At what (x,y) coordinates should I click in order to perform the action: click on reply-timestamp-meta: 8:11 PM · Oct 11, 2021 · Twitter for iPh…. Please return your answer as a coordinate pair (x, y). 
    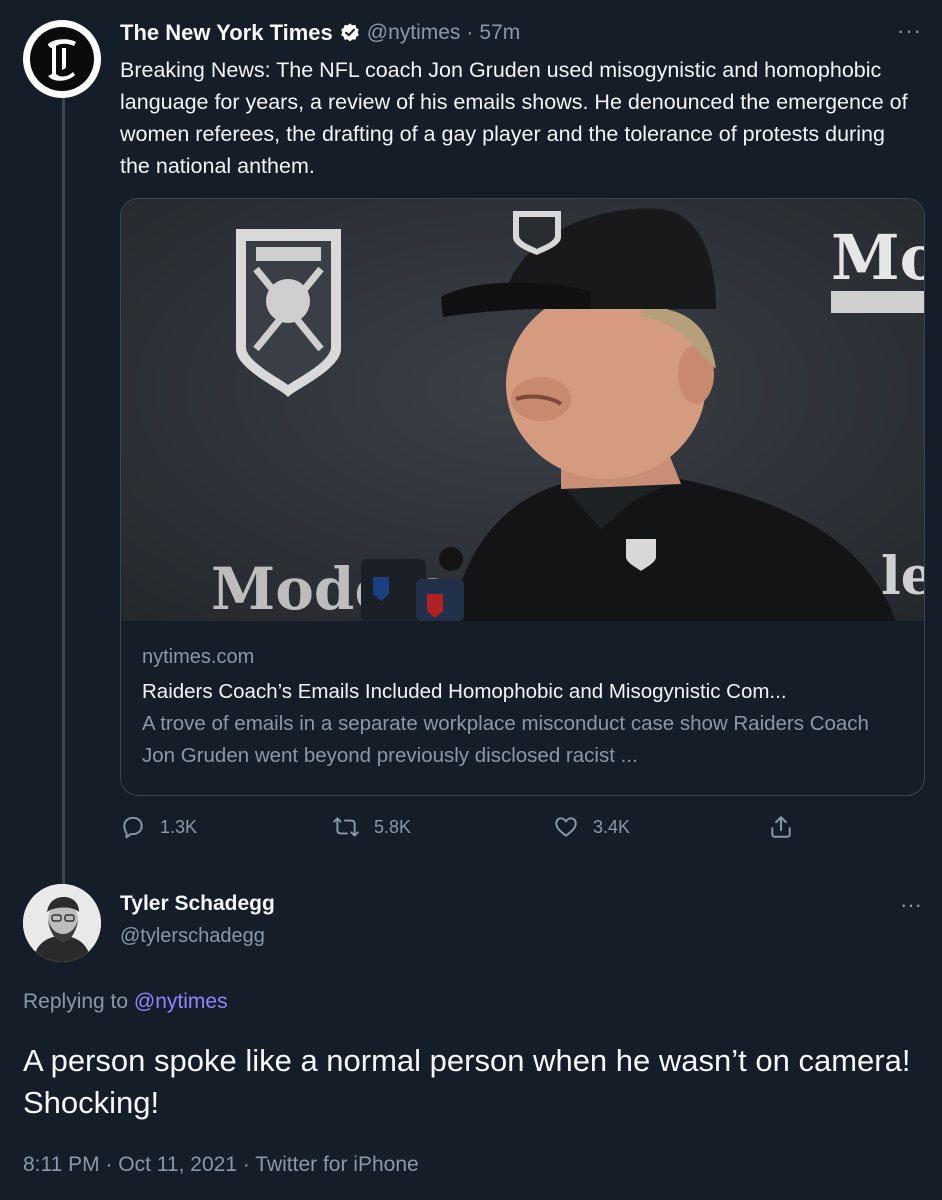
    Looking at the image, I should click on (221, 1165).